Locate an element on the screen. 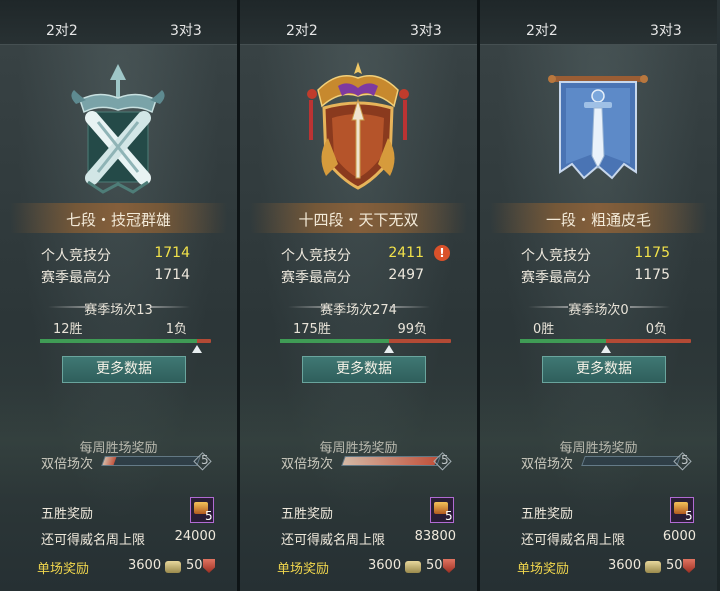 This screenshot has height=591, width=720. losses-count: 99负 is located at coordinates (412, 329).